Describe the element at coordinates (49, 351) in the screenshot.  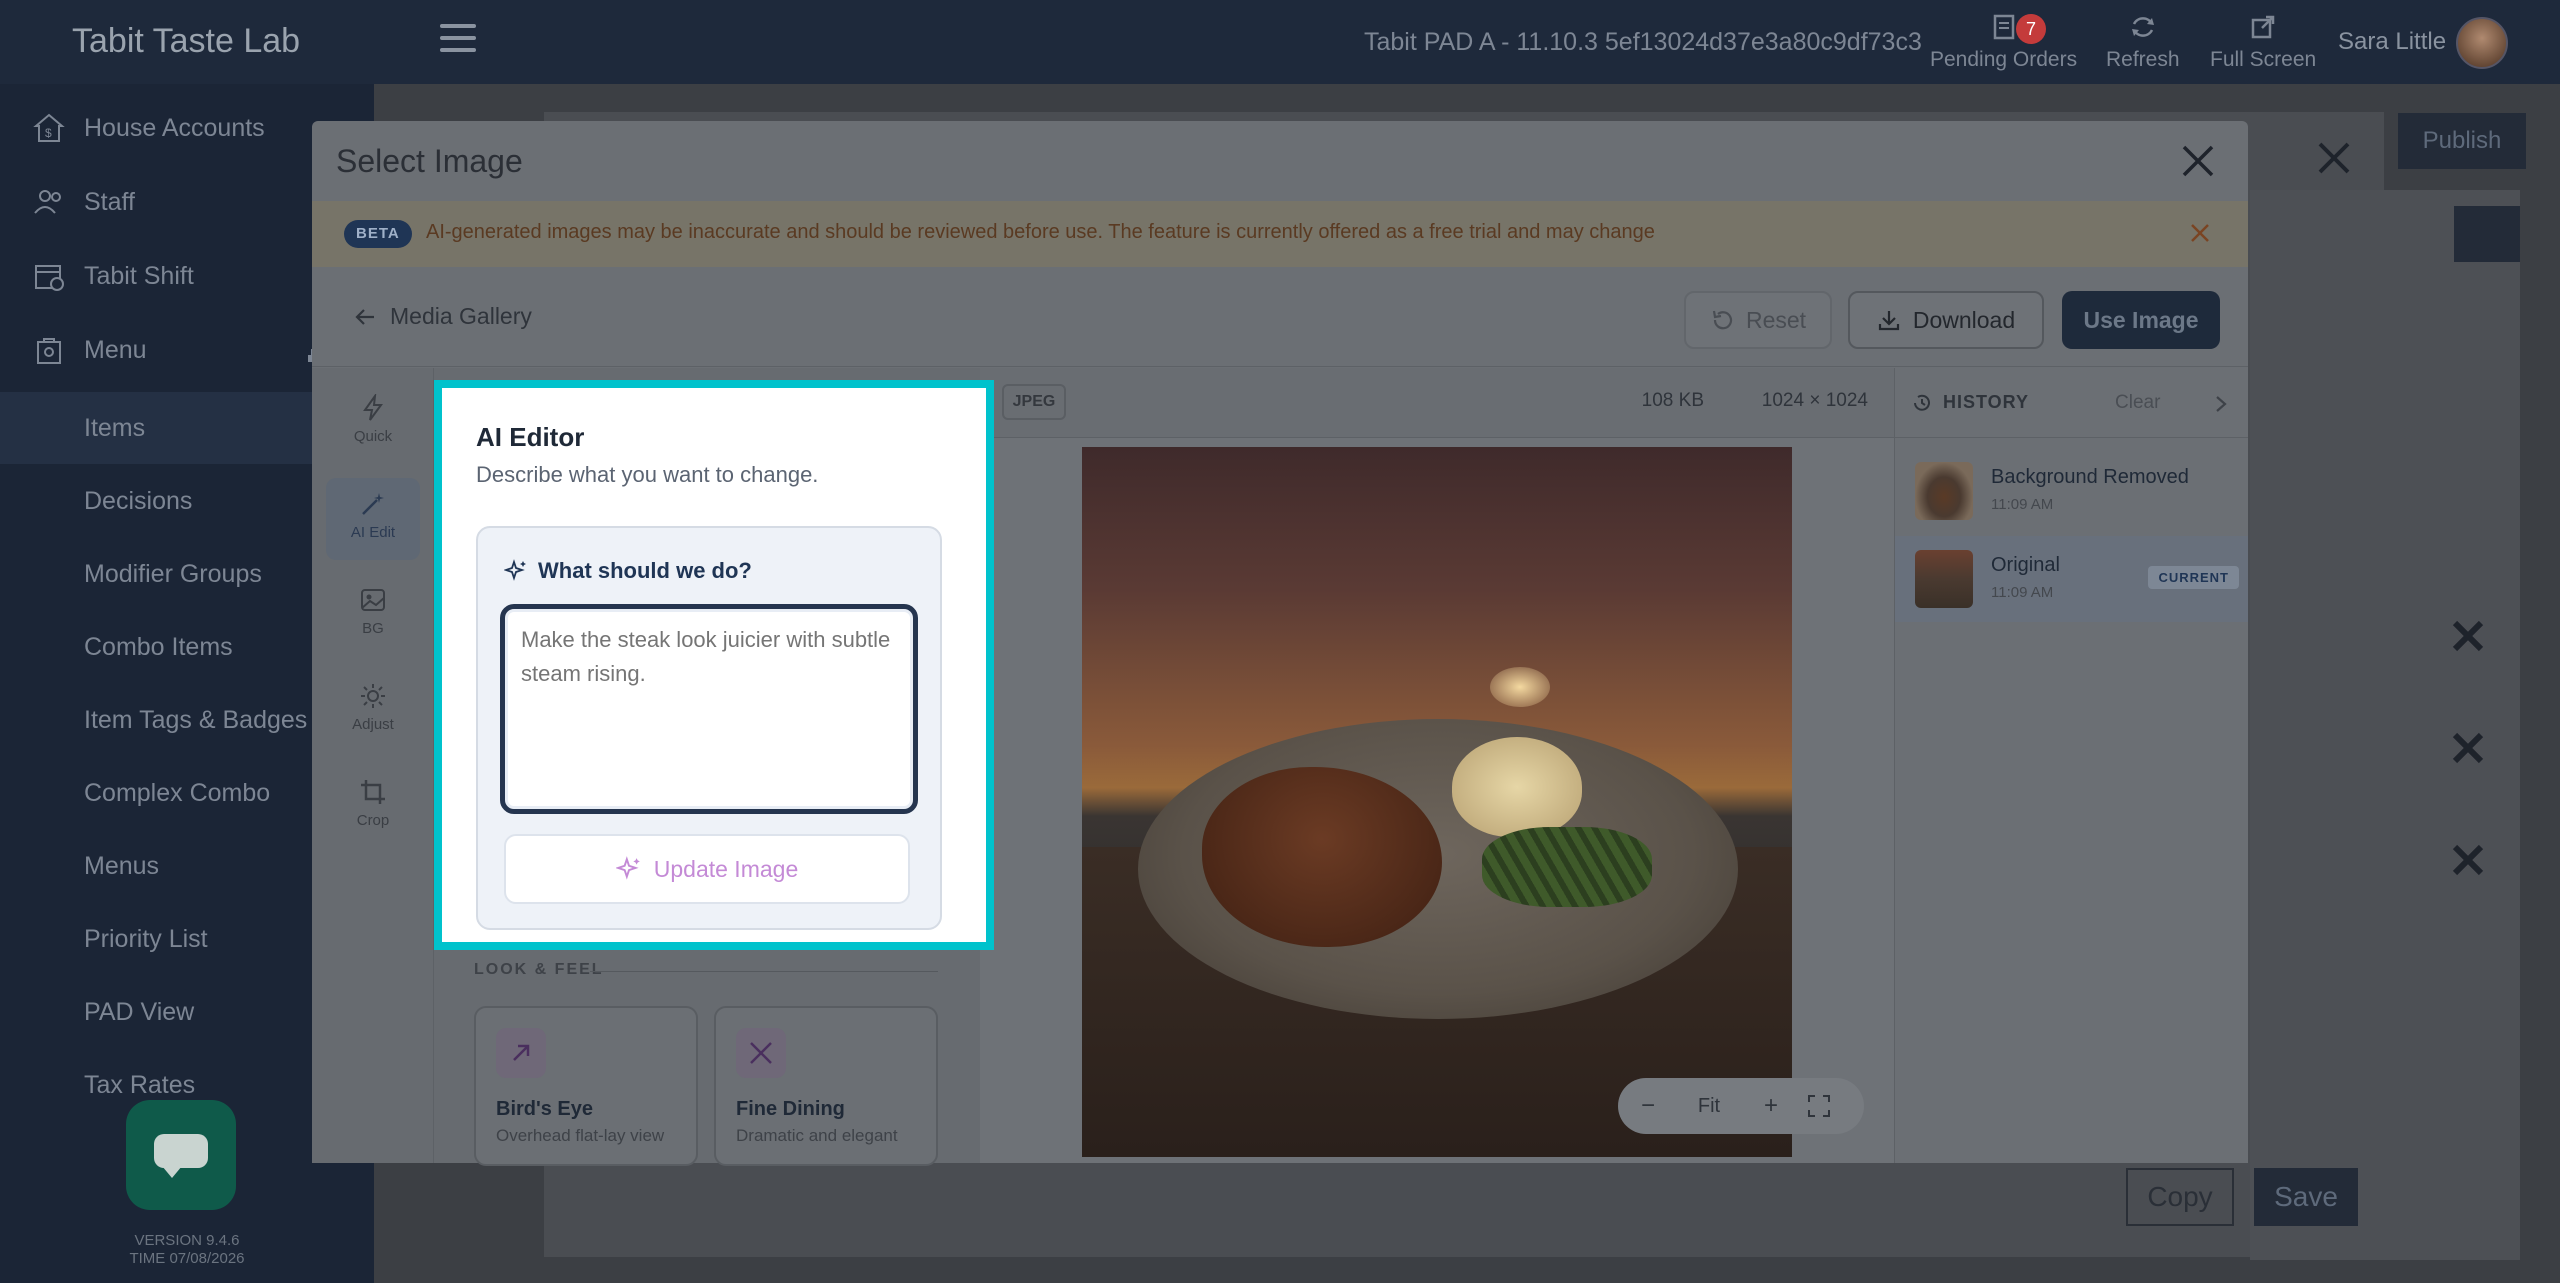
I see `menu-bag-icon` at that location.